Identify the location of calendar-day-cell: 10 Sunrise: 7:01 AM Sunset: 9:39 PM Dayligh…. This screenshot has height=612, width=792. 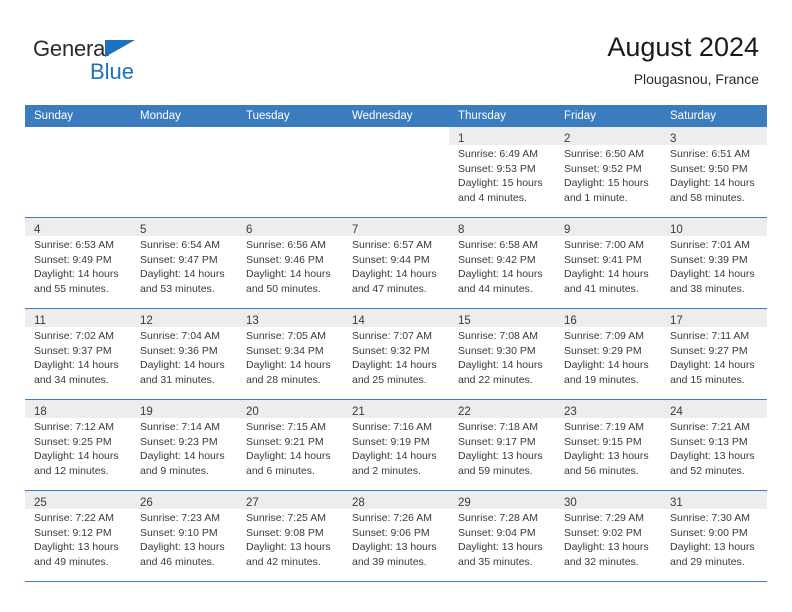
(714, 263).